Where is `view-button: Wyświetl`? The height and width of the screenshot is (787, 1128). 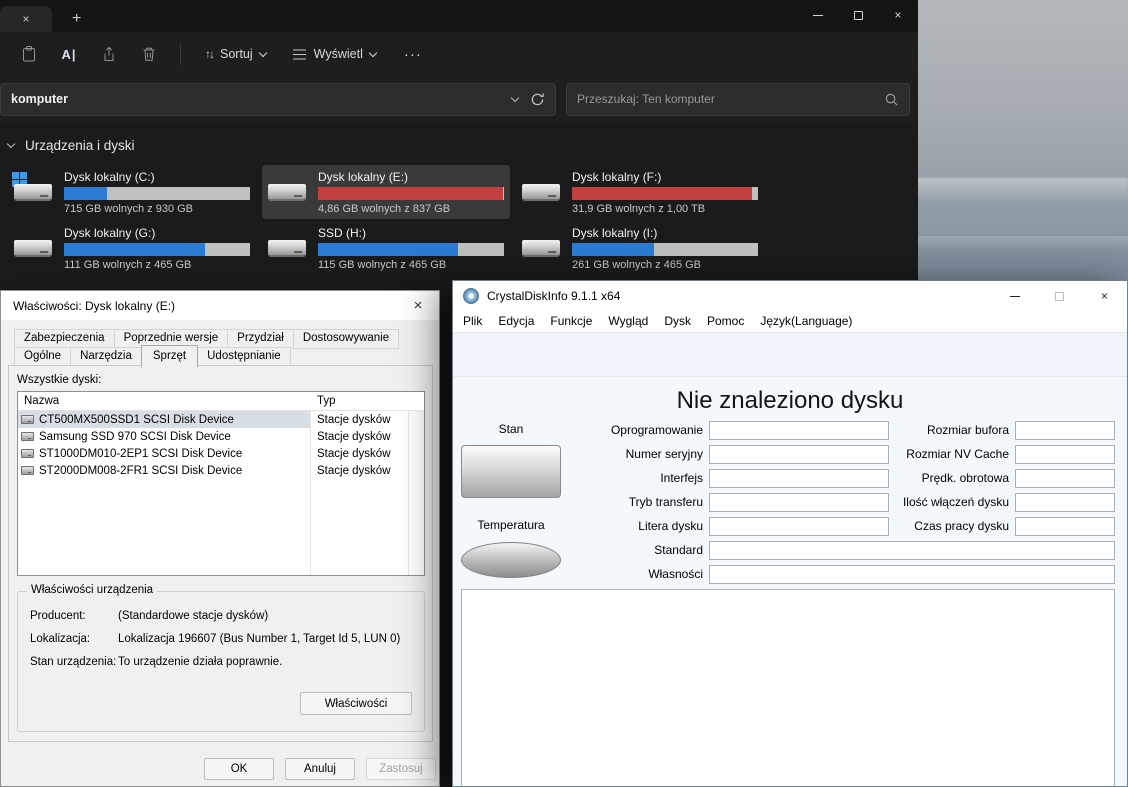 view-button: Wyświetl is located at coordinates (334, 54).